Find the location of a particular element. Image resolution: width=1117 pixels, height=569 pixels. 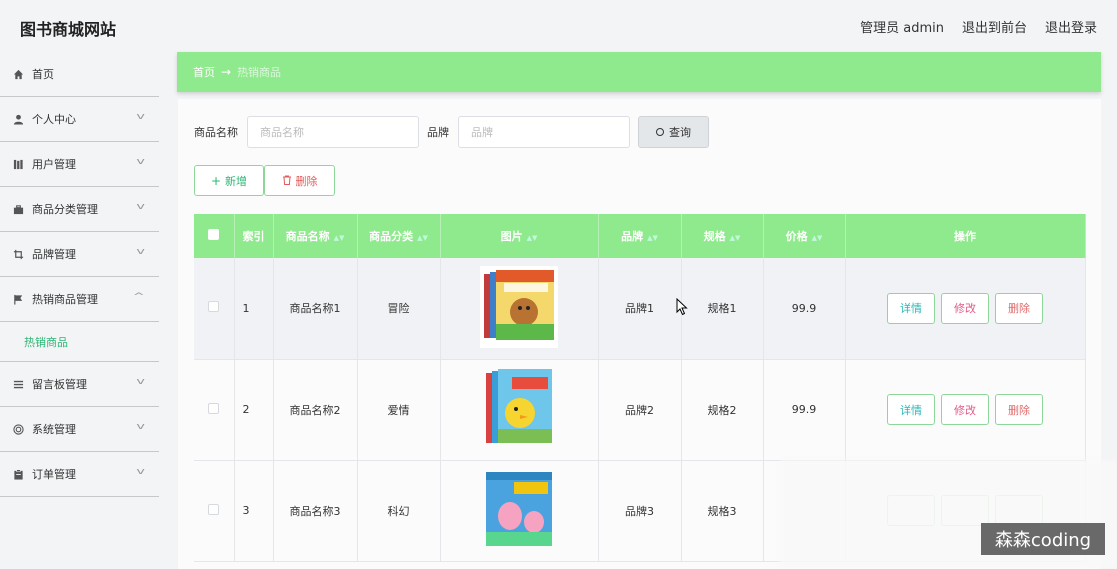

batch-delete-button: 删除 is located at coordinates (299, 180).